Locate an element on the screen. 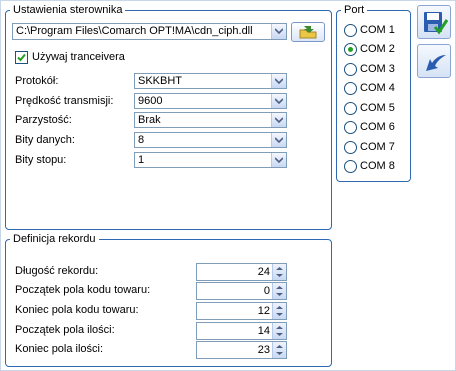 The height and width of the screenshot is (371, 456). protocol-select: SKKBHT is located at coordinates (210, 81).